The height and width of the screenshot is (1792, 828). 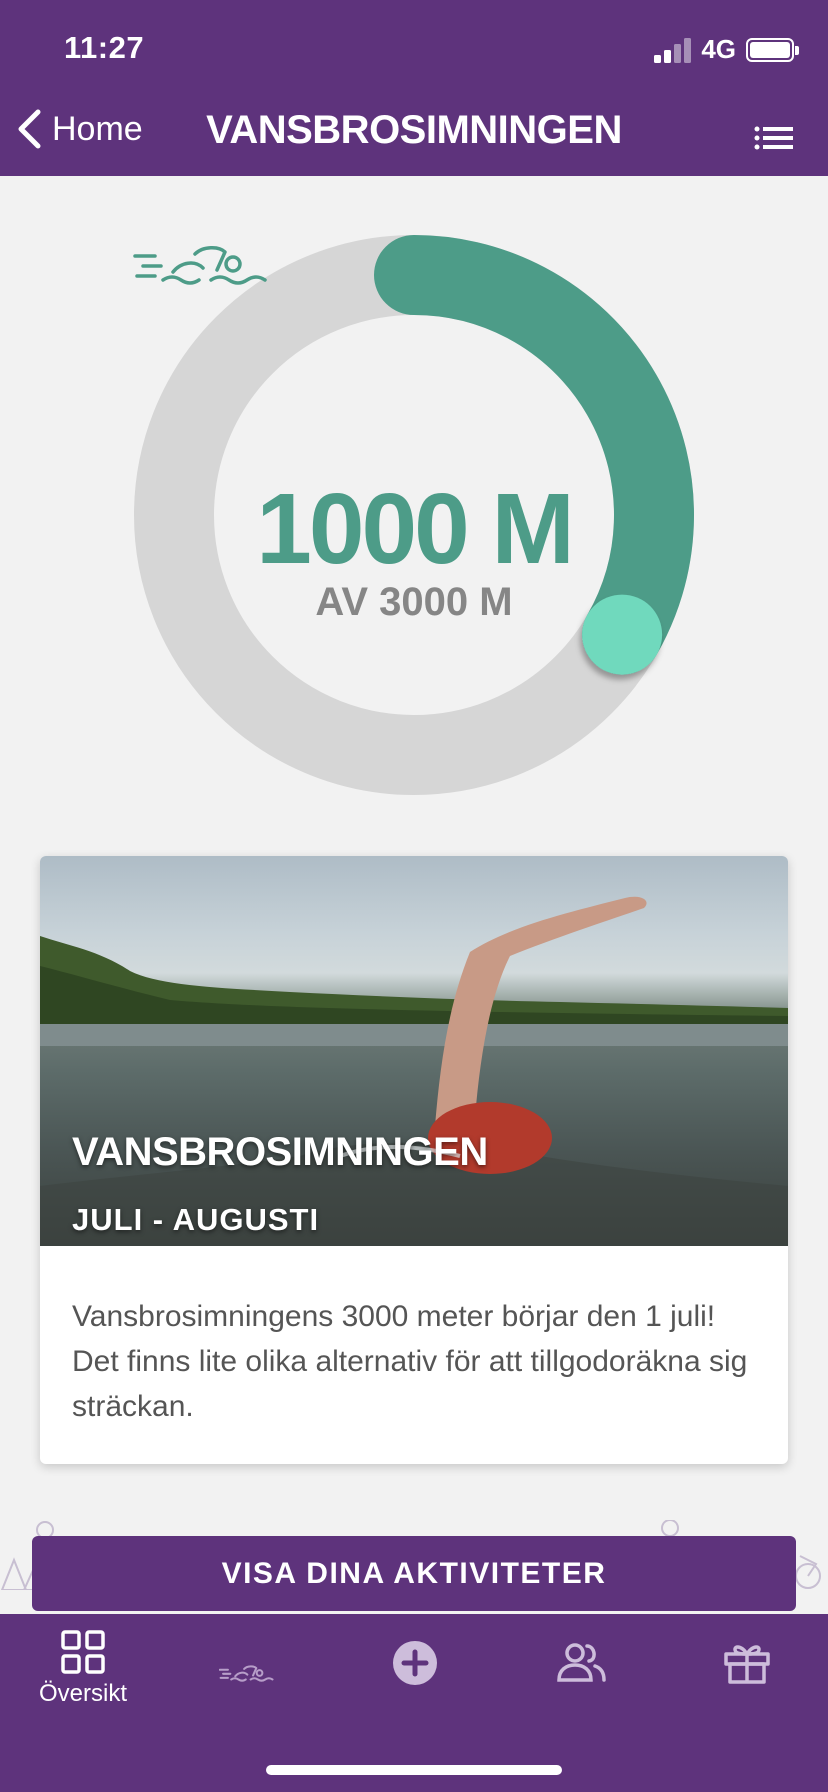 I want to click on status-indicators: 4G, so click(x=726, y=49).